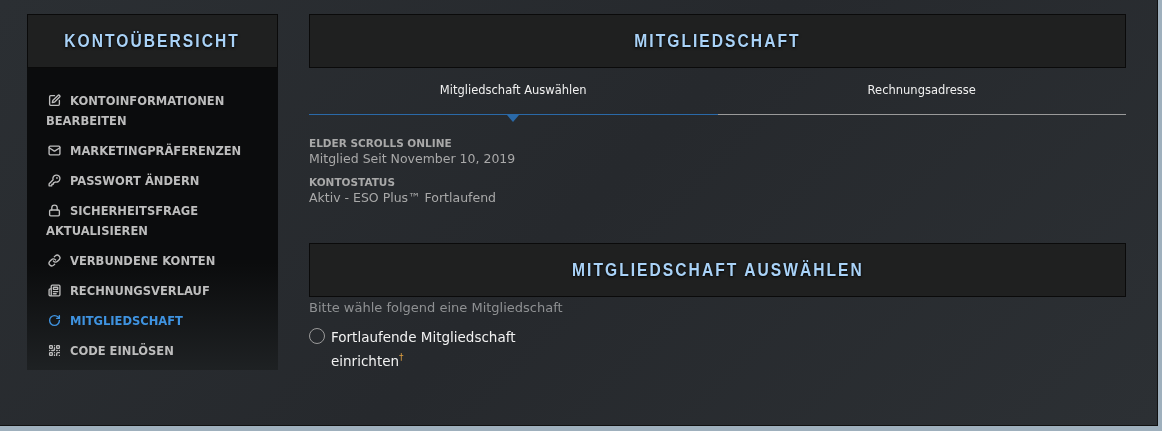  What do you see at coordinates (158, 261) in the screenshot?
I see `sidebar-item: VERBUNDENE KONTEN` at bounding box center [158, 261].